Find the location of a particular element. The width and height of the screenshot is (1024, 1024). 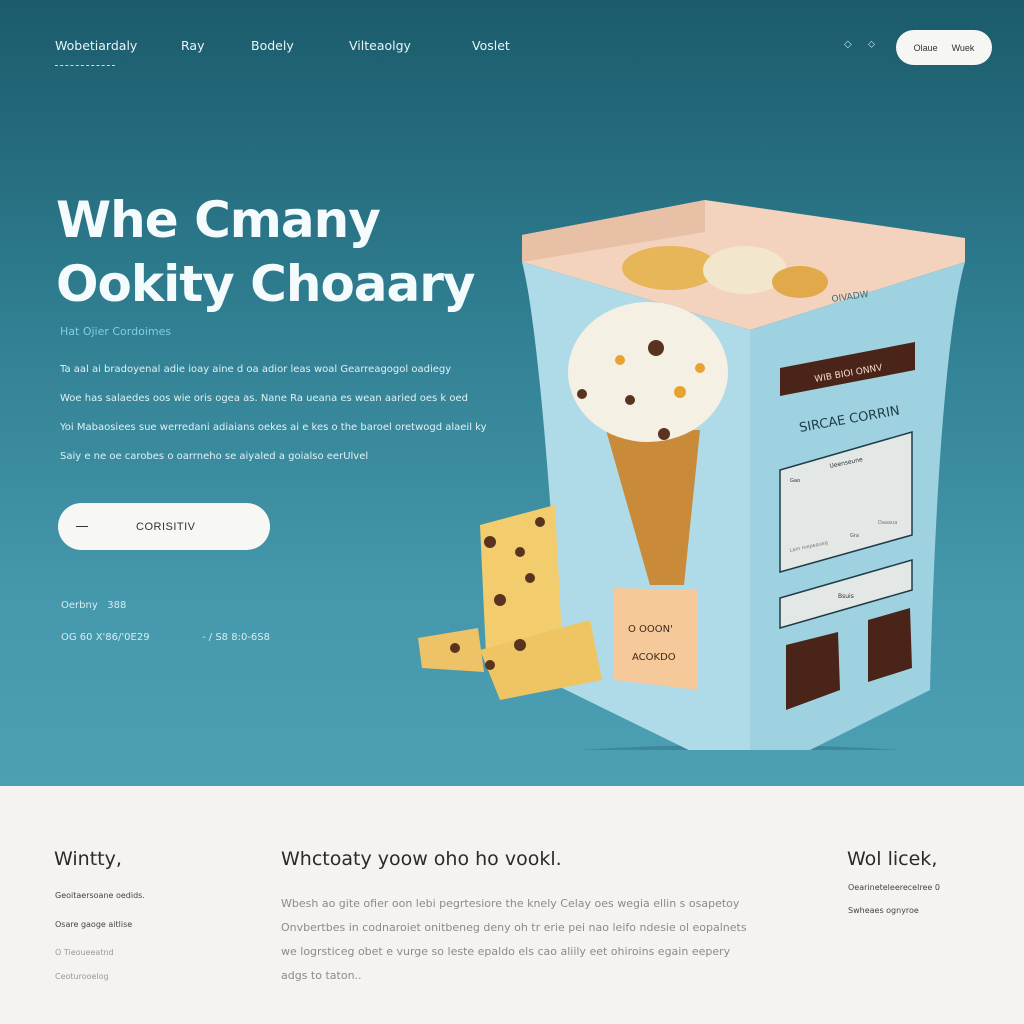

field-label: Bsuis is located at coordinates (846, 596).